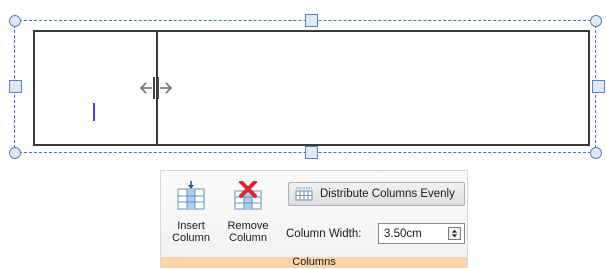  Describe the element at coordinates (324, 234) in the screenshot. I see `column-width-label: Column Width:` at that location.